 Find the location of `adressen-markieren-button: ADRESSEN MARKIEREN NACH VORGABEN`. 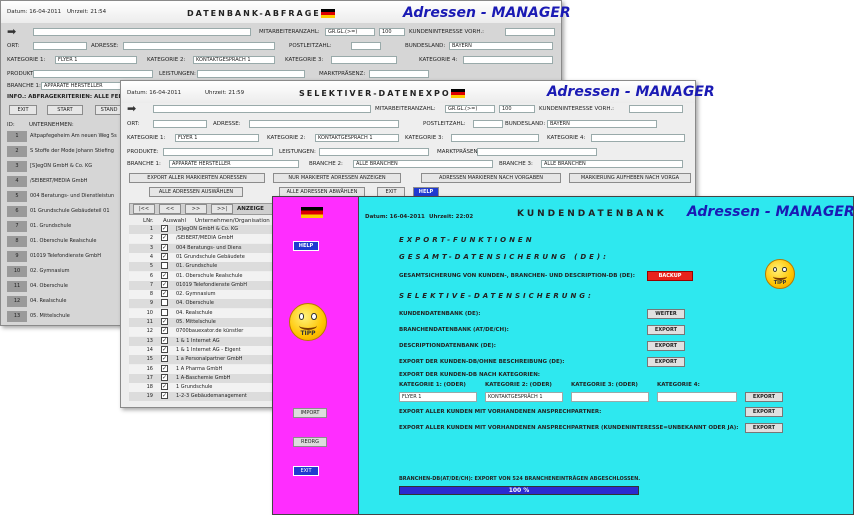

adressen-markieren-button: ADRESSEN MARKIEREN NACH VORGABEN is located at coordinates (491, 178).